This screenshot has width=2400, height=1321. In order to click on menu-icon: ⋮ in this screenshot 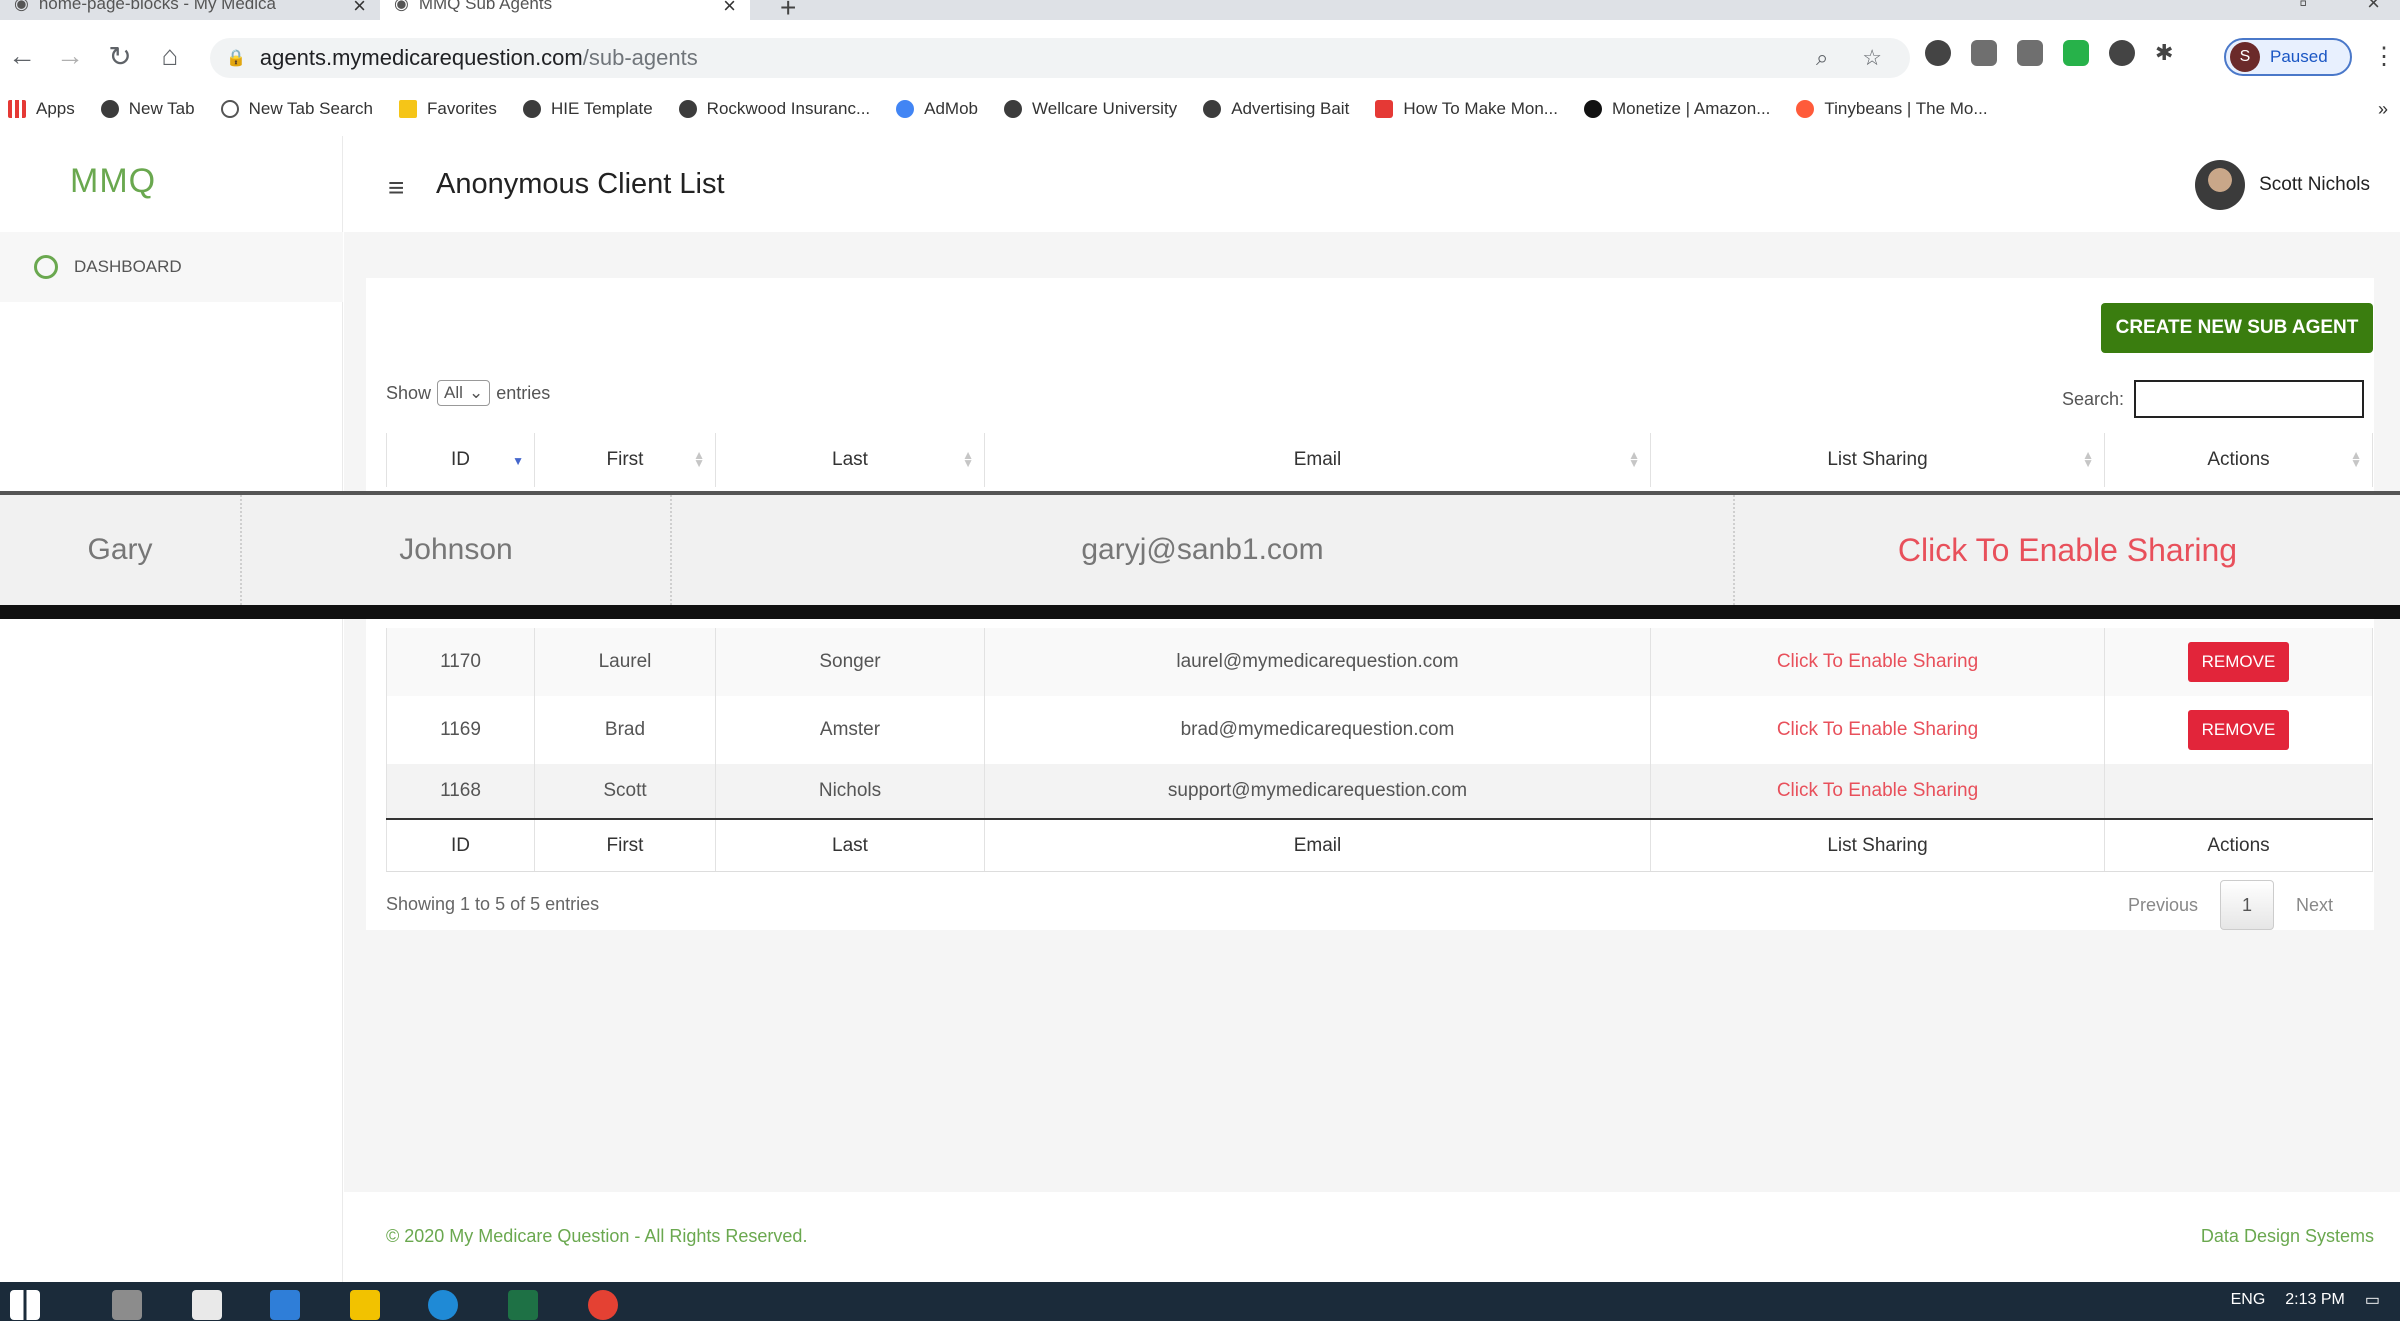, I will do `click(2384, 56)`.